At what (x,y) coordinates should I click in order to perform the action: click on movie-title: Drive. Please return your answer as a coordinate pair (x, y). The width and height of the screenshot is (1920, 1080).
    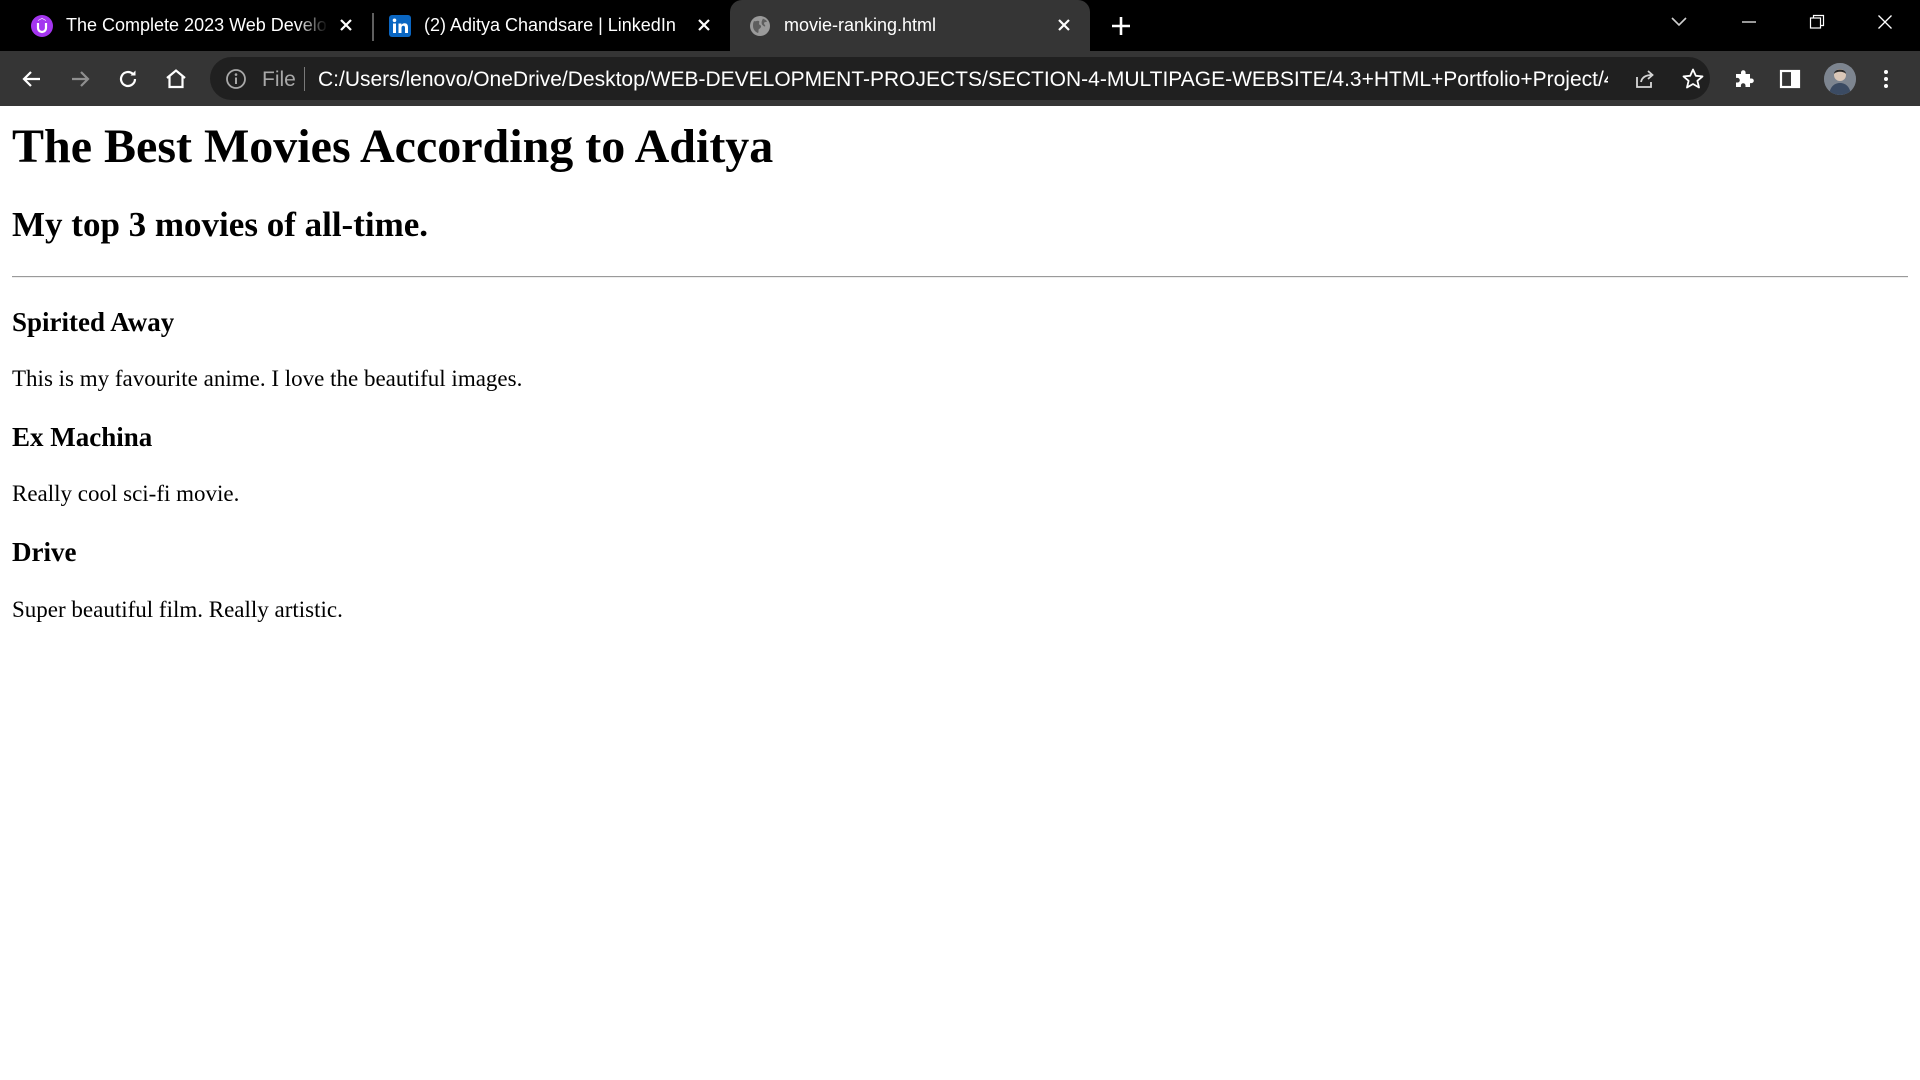
    Looking at the image, I should click on (44, 552).